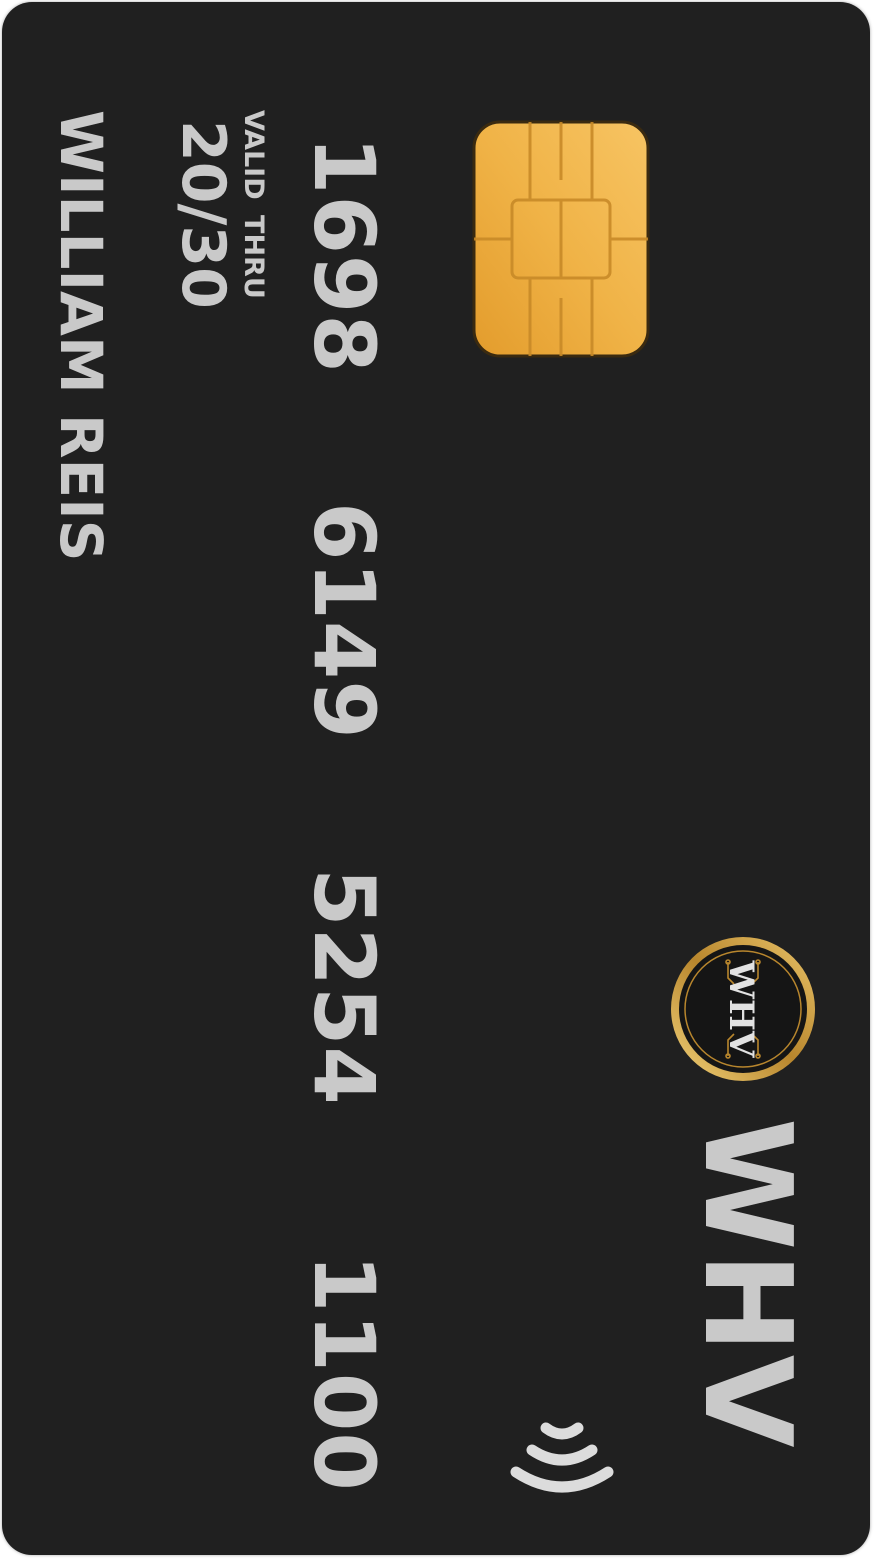 The height and width of the screenshot is (1559, 874). I want to click on valid-thru-label: VALID THRU, so click(253, 204).